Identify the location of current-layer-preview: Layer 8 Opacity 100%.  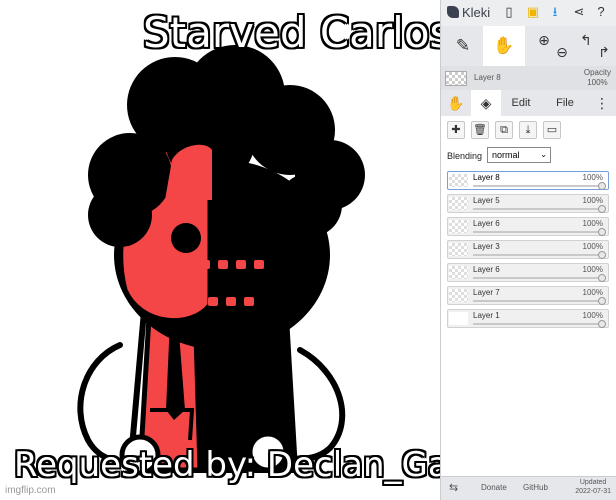
(528, 78).